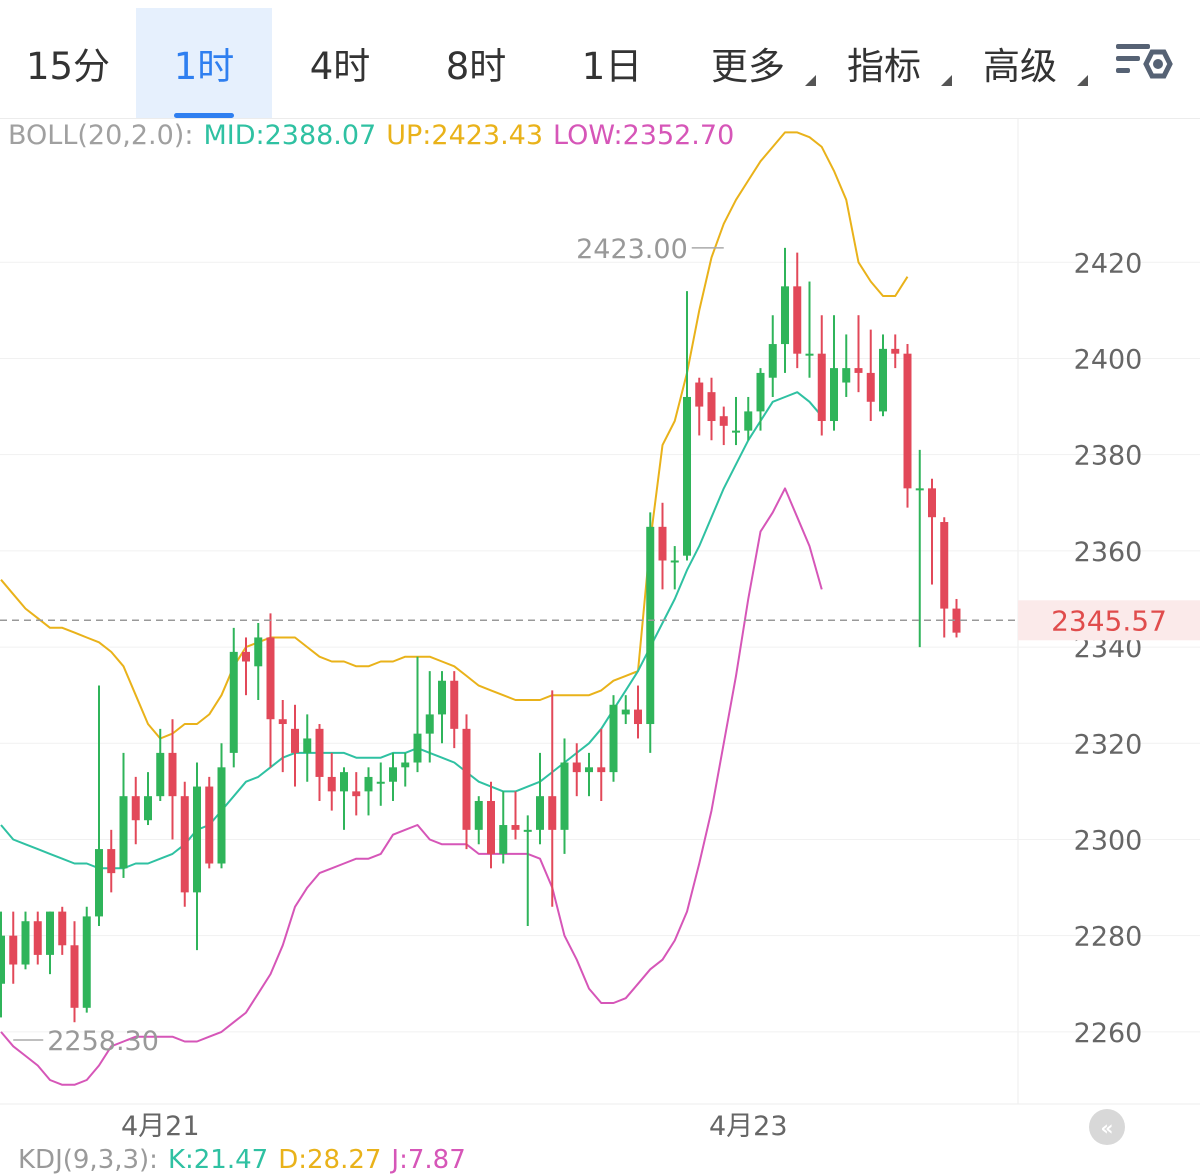  I want to click on interval-tabs: 15分 1时 4时 8时 1日 更多 指标 高级, so click(600, 59).